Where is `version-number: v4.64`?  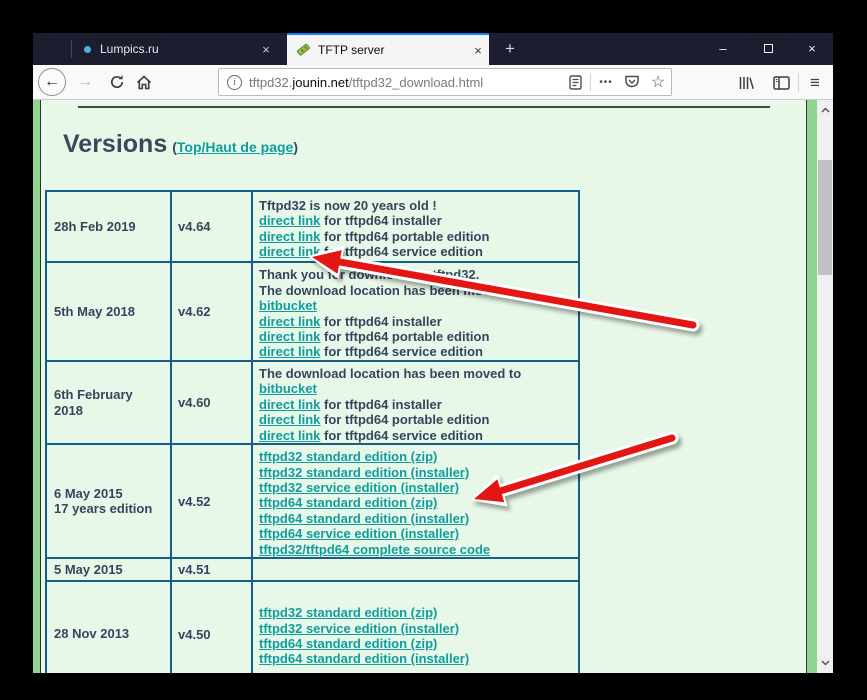 version-number: v4.64 is located at coordinates (211, 226).